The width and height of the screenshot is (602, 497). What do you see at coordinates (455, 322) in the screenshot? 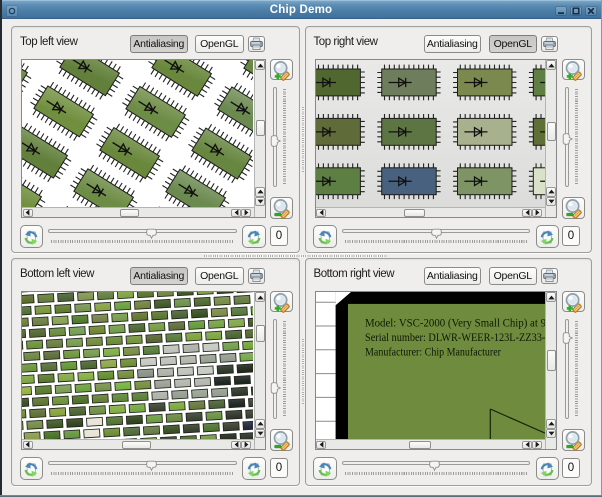
I see `svg-text:Model: VSC-2000 (Very Small Ch: Model: VSC-2000 (Very Small Chip) at 9` at bounding box center [455, 322].